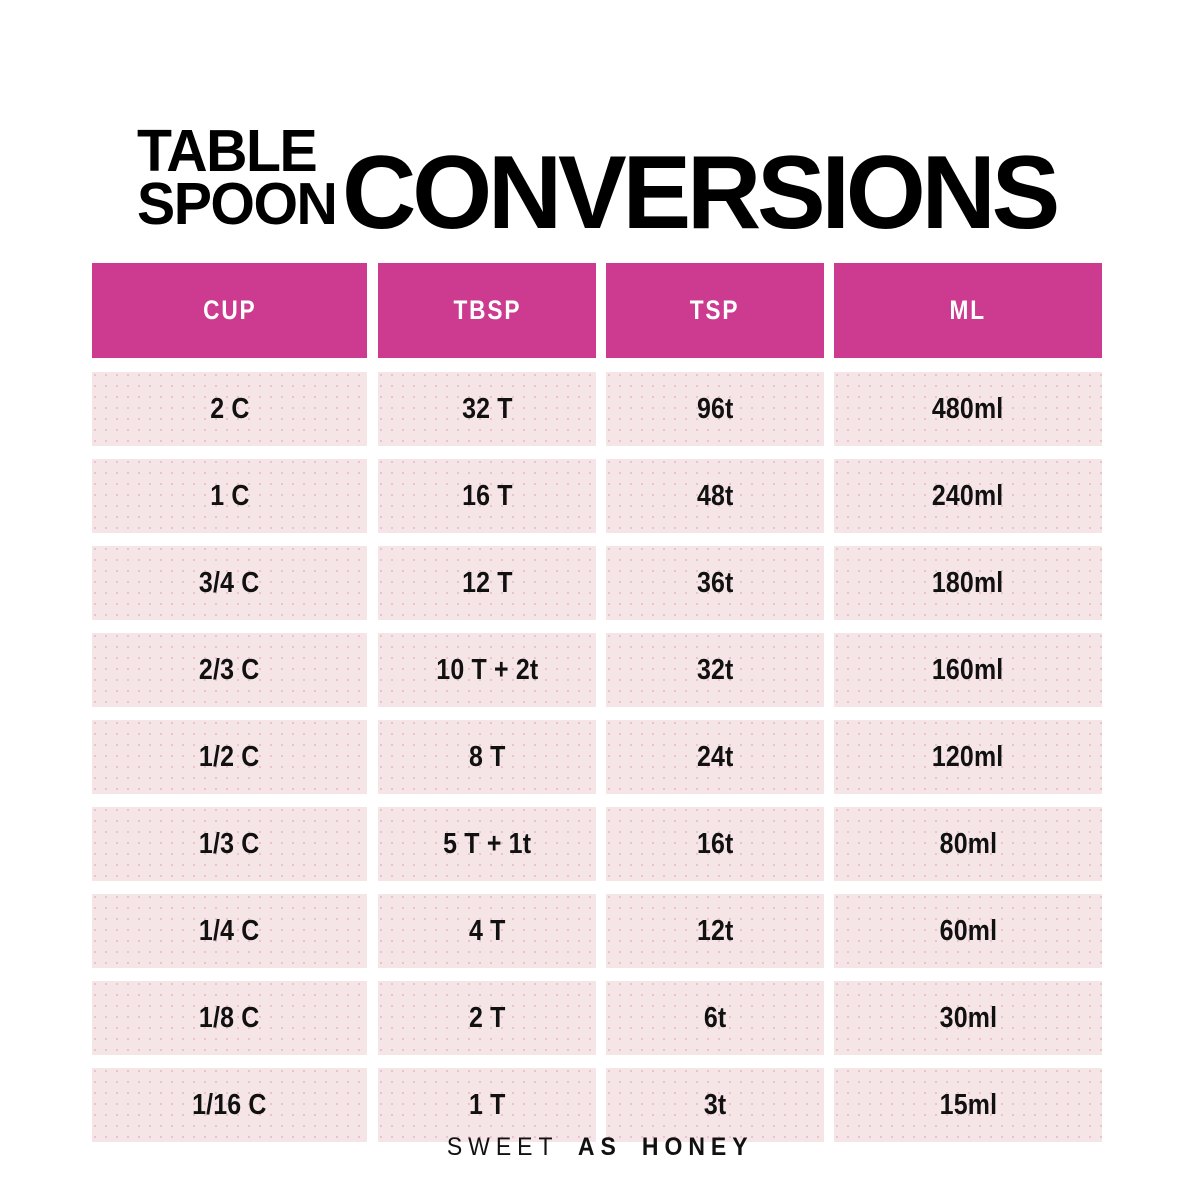 The height and width of the screenshot is (1200, 1200). I want to click on cell-ml: 240ml, so click(968, 496).